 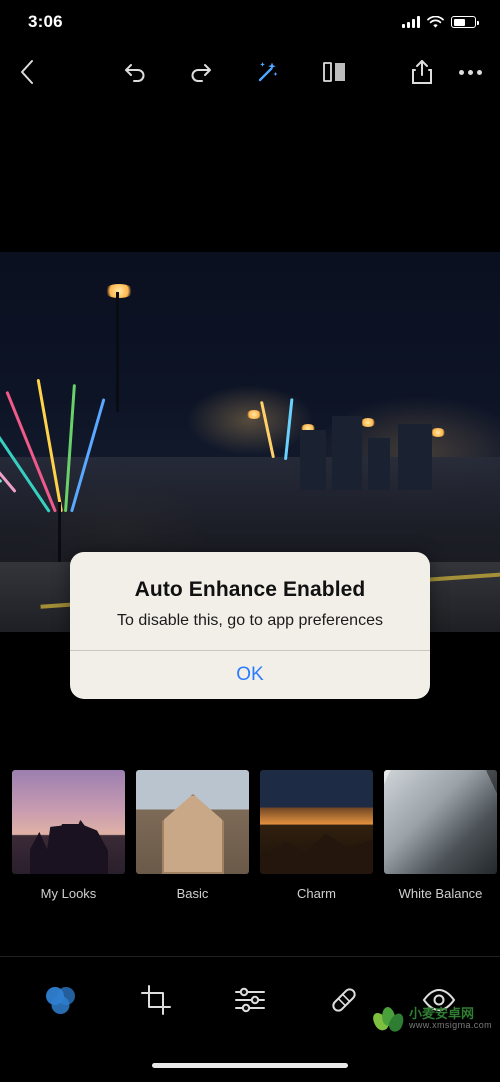 I want to click on preset-item: White Balance, so click(x=440, y=835).